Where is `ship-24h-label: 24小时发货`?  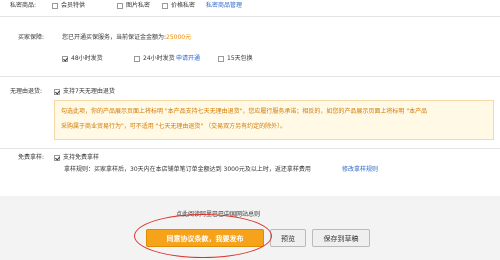 ship-24h-label: 24小时发货 is located at coordinates (159, 58).